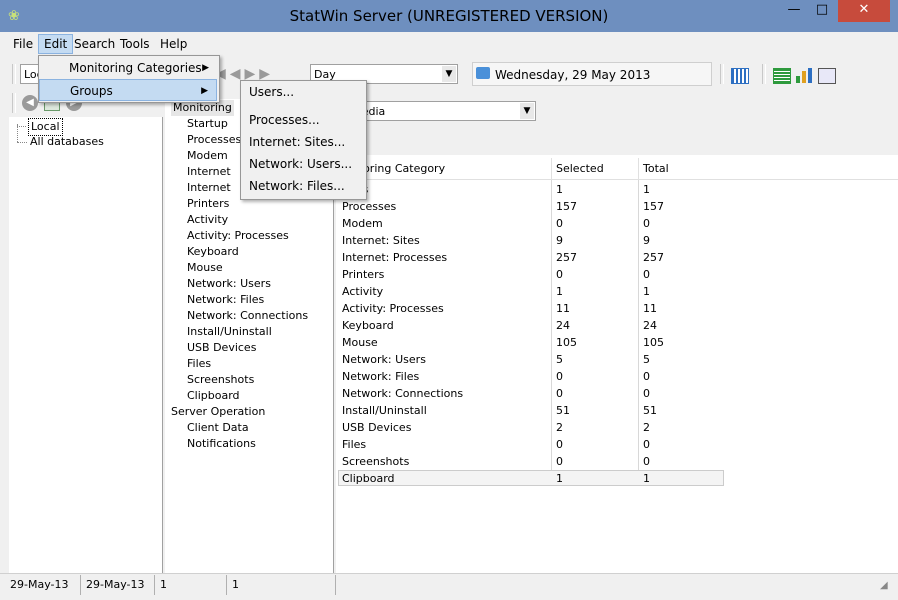  Describe the element at coordinates (393, 308) in the screenshot. I see `table-cell-category: Activity: Processes` at that location.